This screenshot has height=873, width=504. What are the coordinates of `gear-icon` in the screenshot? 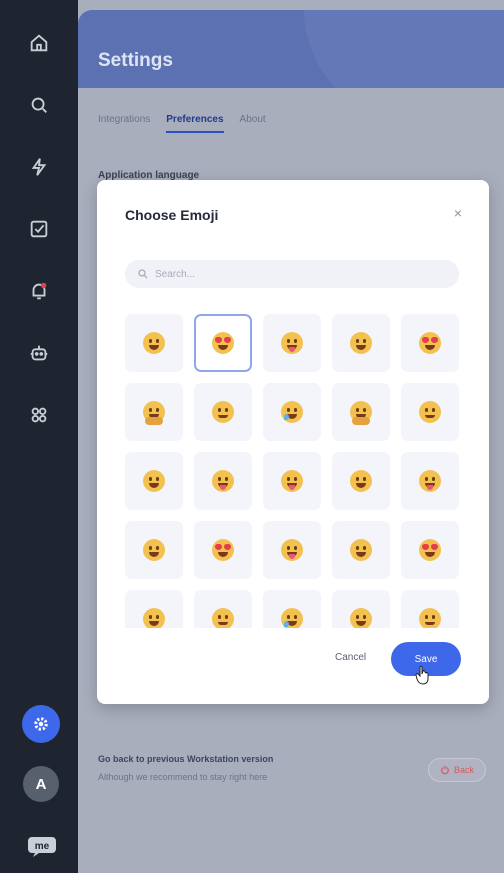 It's located at (41, 724).